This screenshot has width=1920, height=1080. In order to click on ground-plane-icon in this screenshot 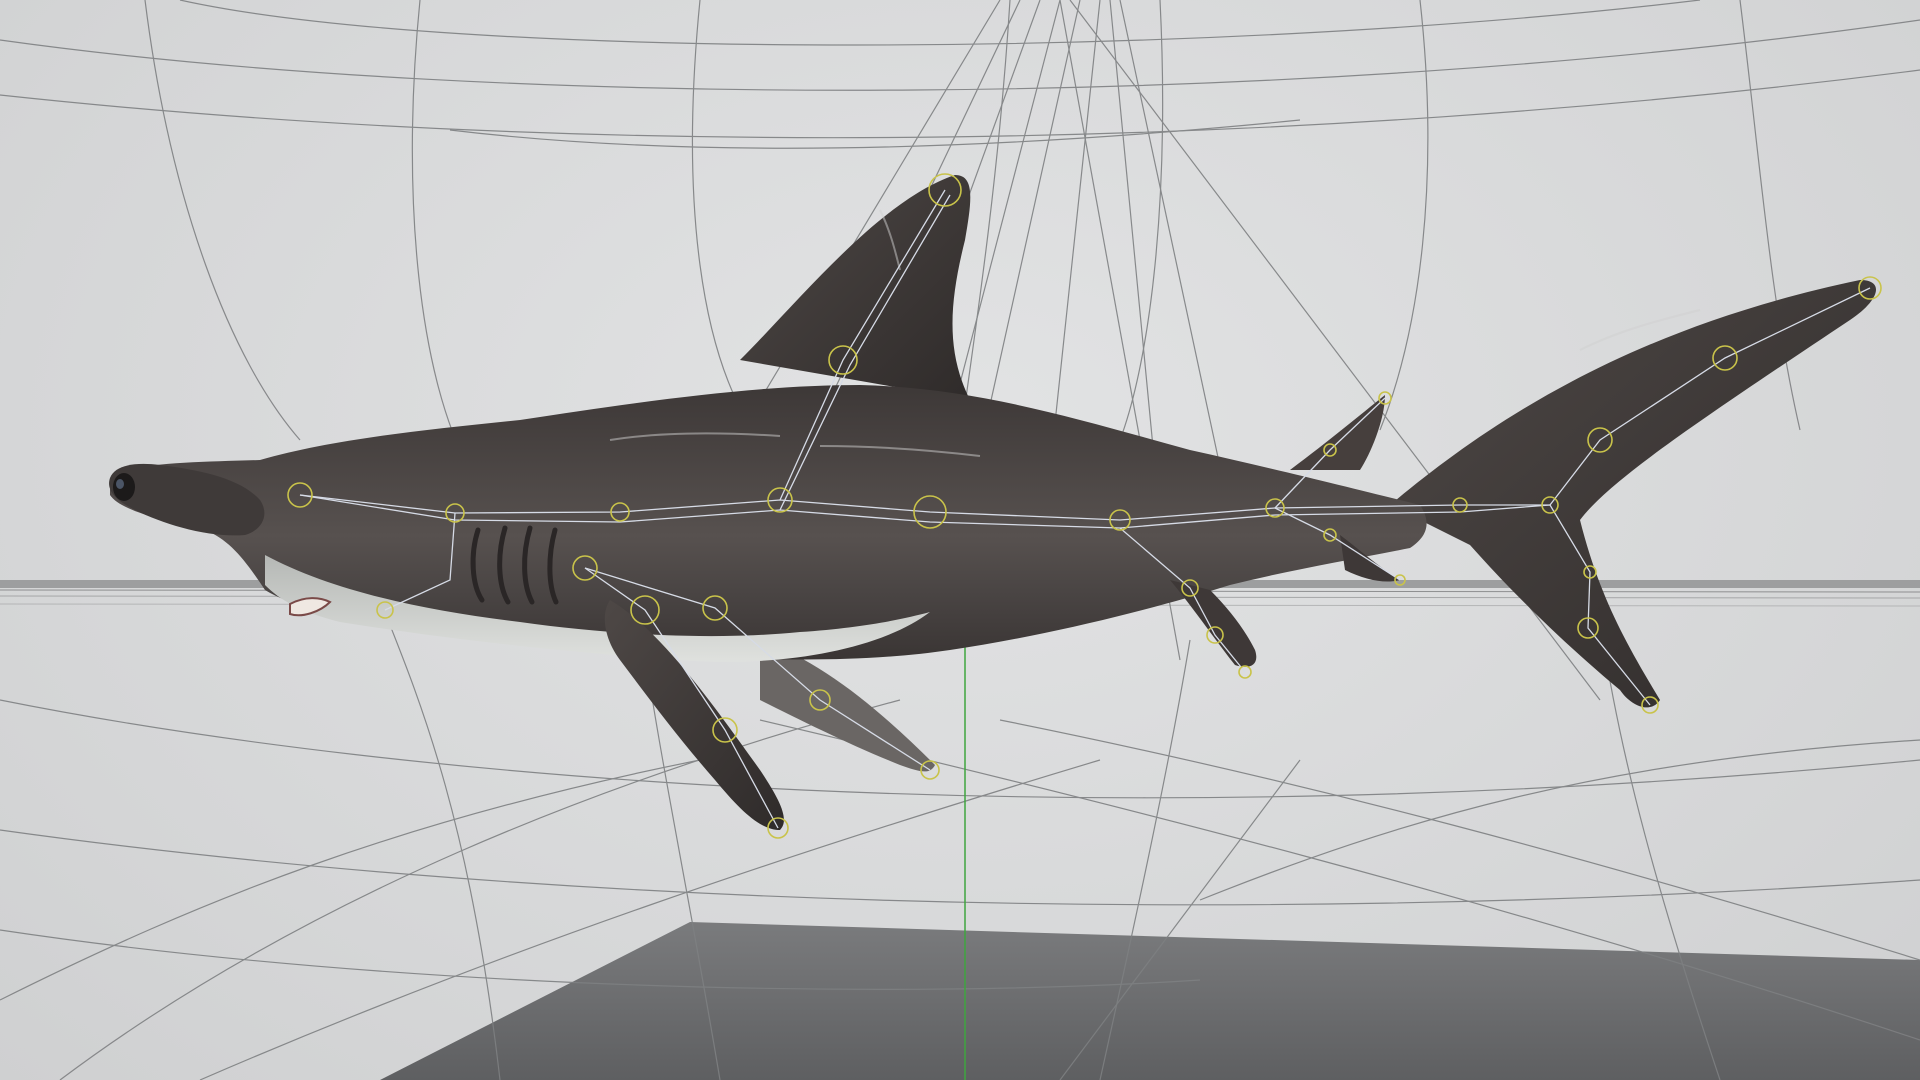, I will do `click(1150, 1001)`.